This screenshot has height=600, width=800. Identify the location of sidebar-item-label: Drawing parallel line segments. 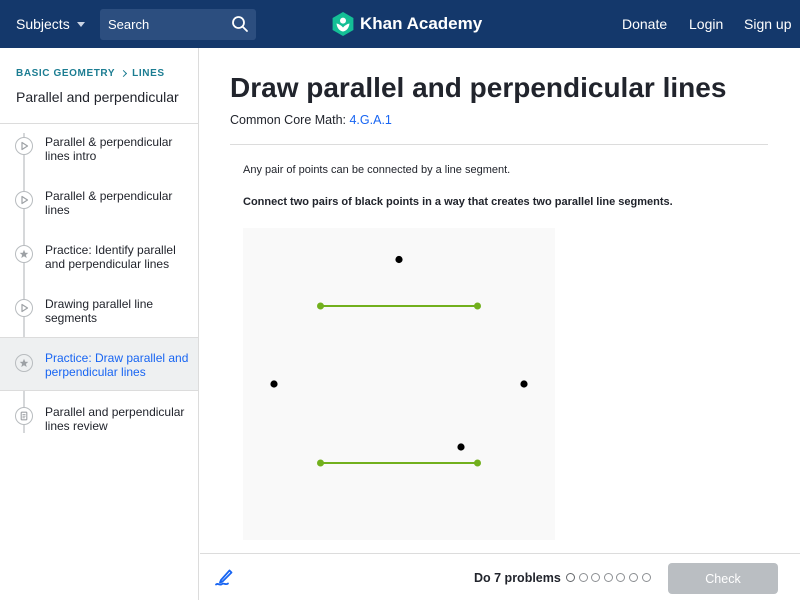
(99, 311).